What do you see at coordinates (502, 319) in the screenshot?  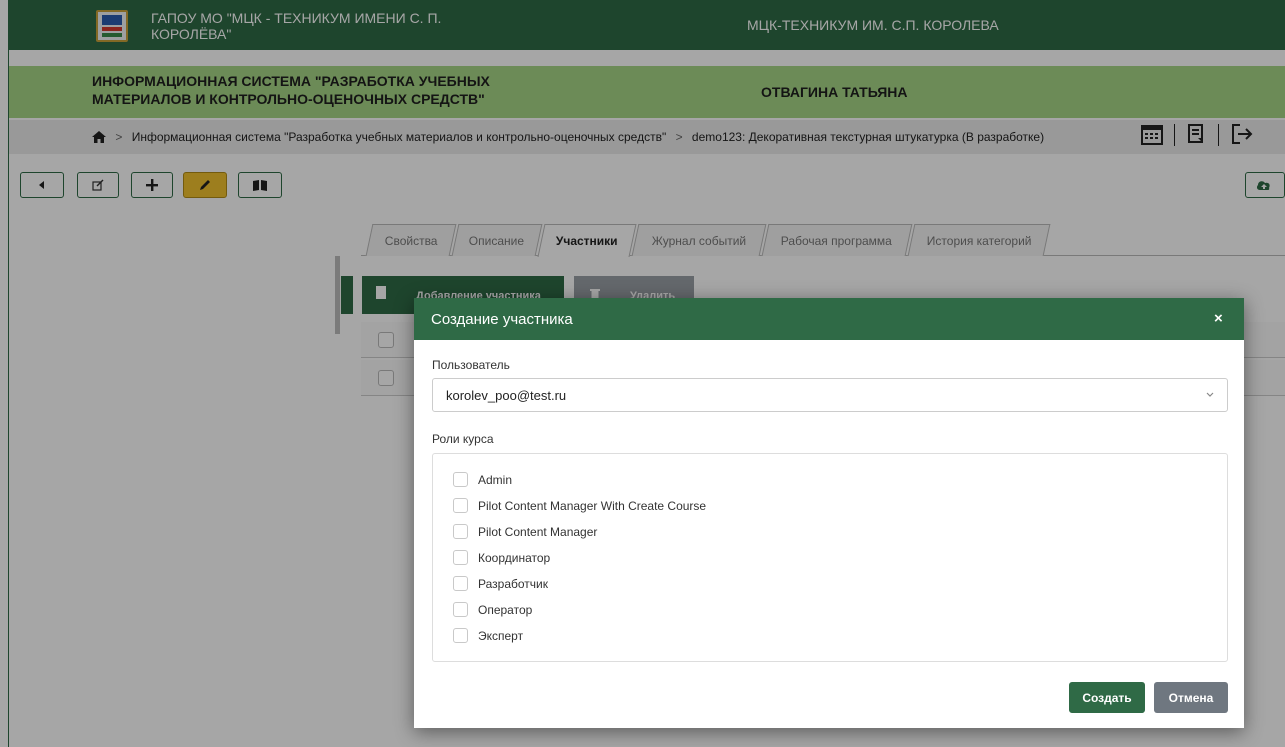 I see `modal-title: Создание участника` at bounding box center [502, 319].